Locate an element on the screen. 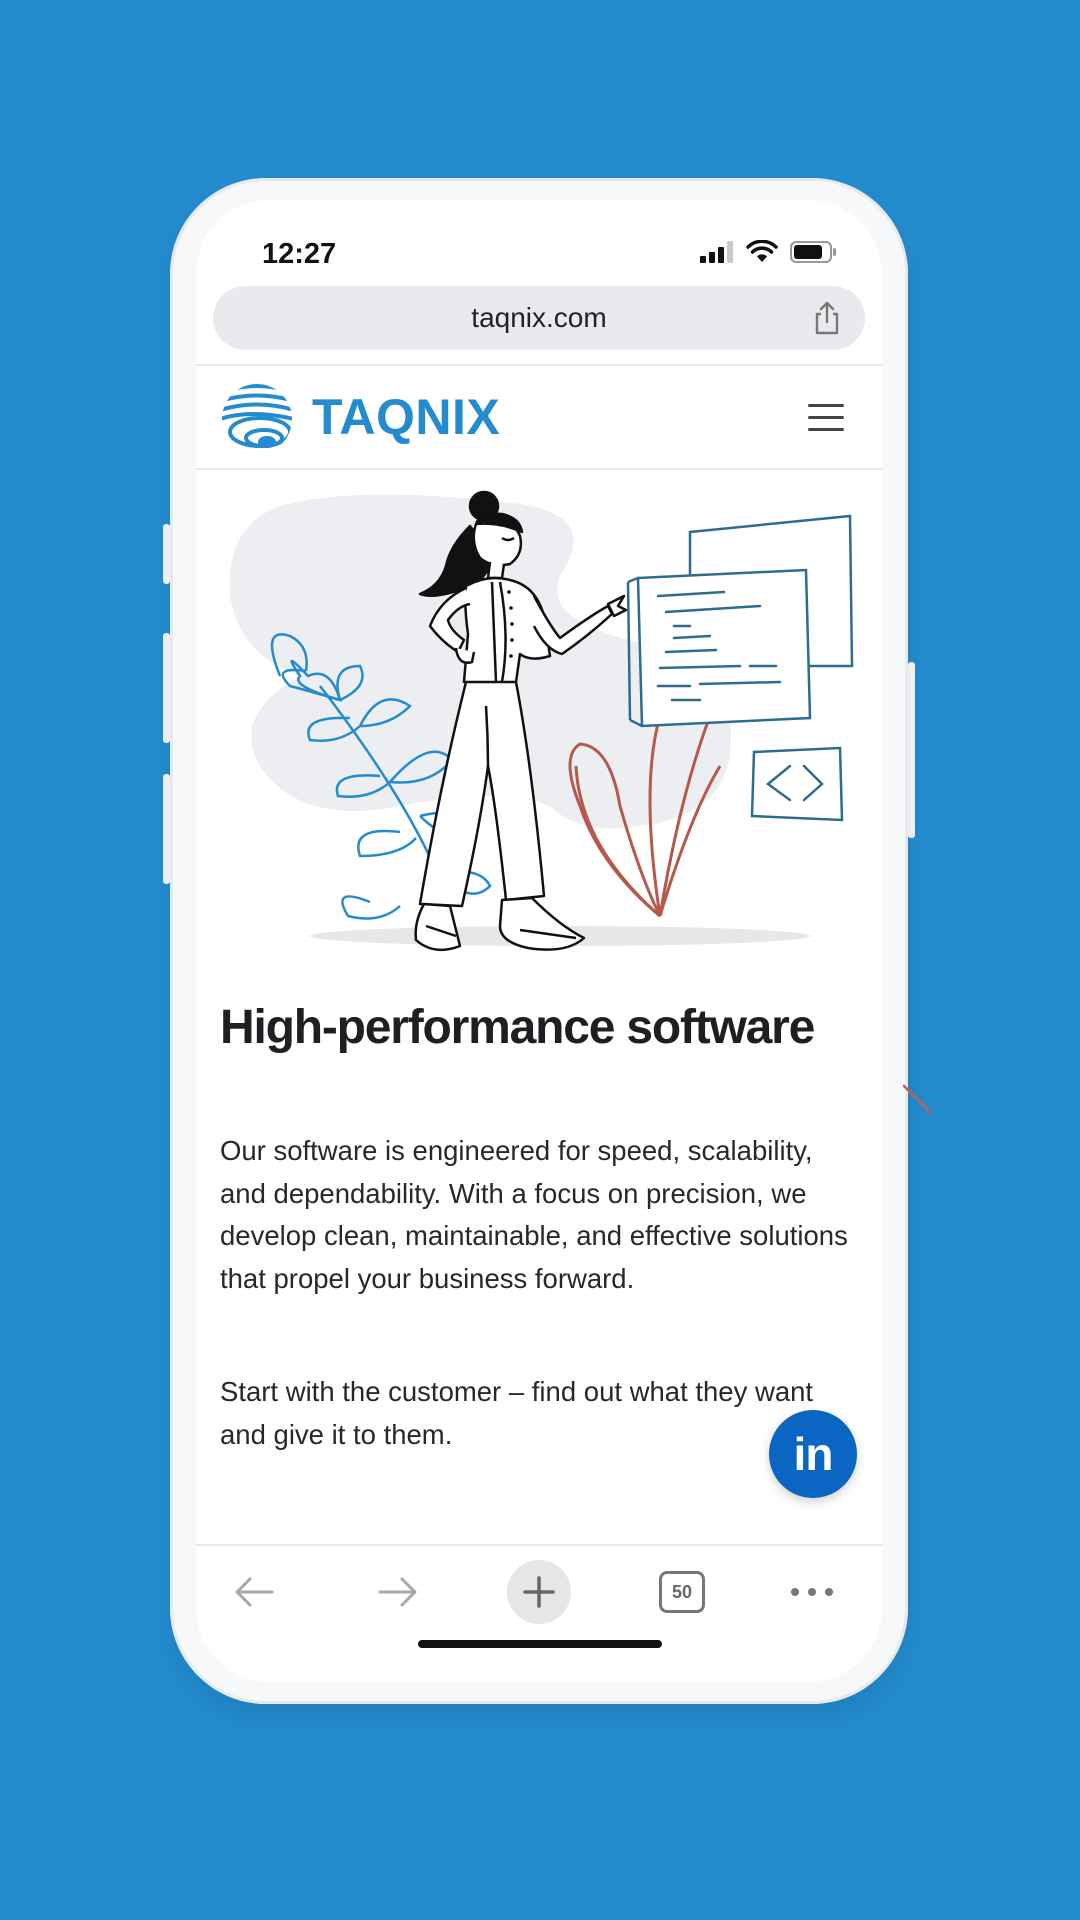 Image resolution: width=1080 pixels, height=1920 pixels. status-time: 12:27 is located at coordinates (299, 254).